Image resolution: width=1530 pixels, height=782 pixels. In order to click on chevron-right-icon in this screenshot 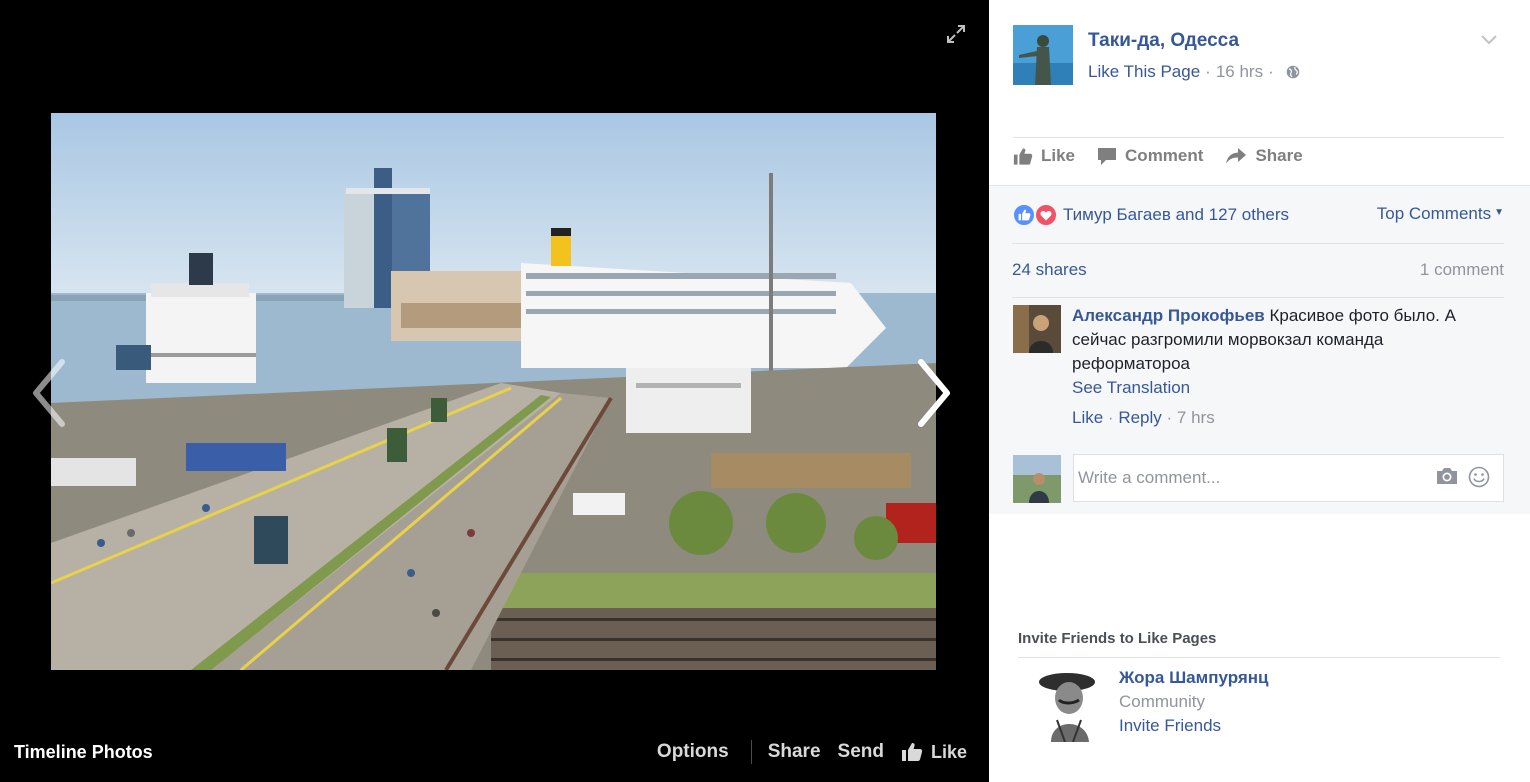, I will do `click(934, 393)`.